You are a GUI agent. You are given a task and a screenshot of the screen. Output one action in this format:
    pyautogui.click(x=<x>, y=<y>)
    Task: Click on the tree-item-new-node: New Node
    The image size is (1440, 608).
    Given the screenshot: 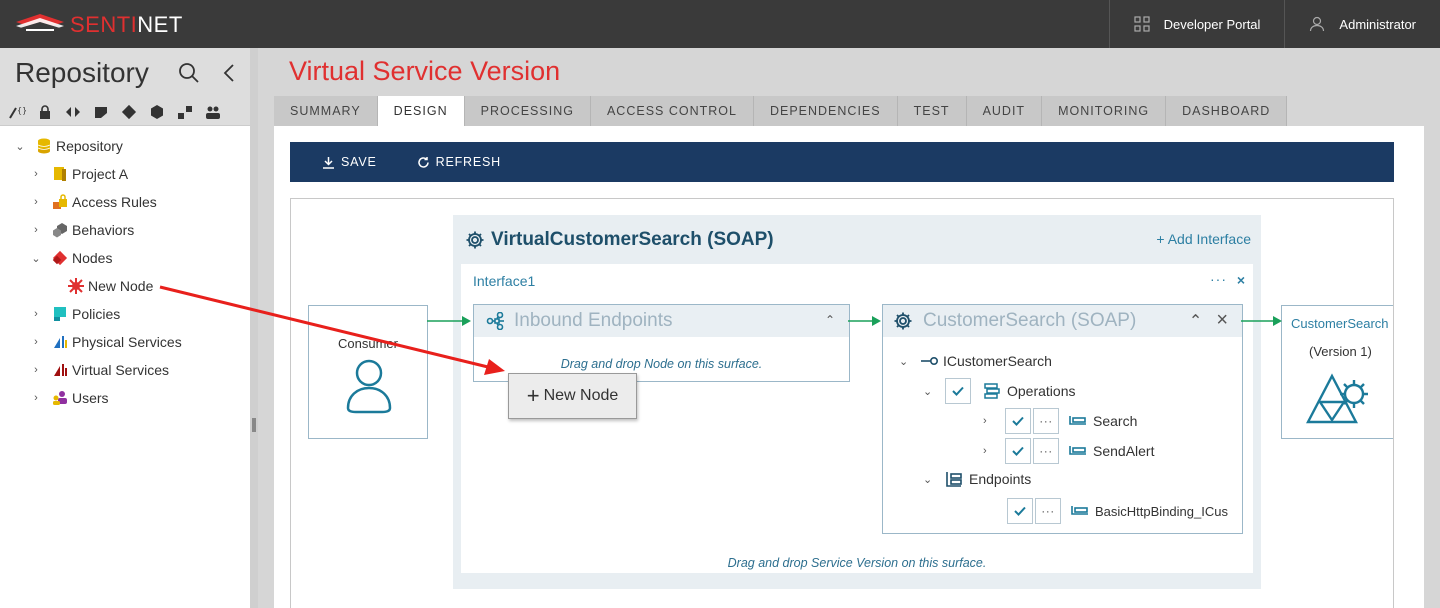 What is the action you would take?
    pyautogui.click(x=125, y=286)
    